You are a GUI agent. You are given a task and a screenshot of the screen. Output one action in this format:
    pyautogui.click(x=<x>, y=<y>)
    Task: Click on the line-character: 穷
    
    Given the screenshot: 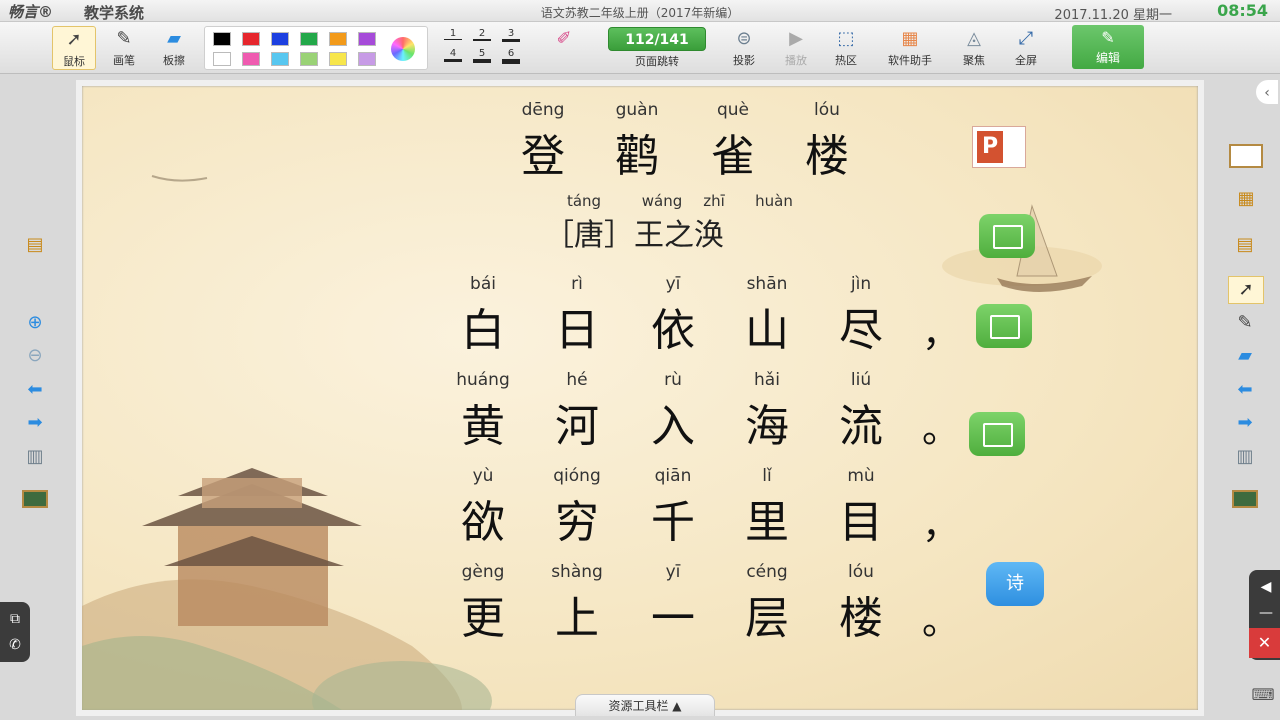 What is the action you would take?
    pyautogui.click(x=577, y=522)
    